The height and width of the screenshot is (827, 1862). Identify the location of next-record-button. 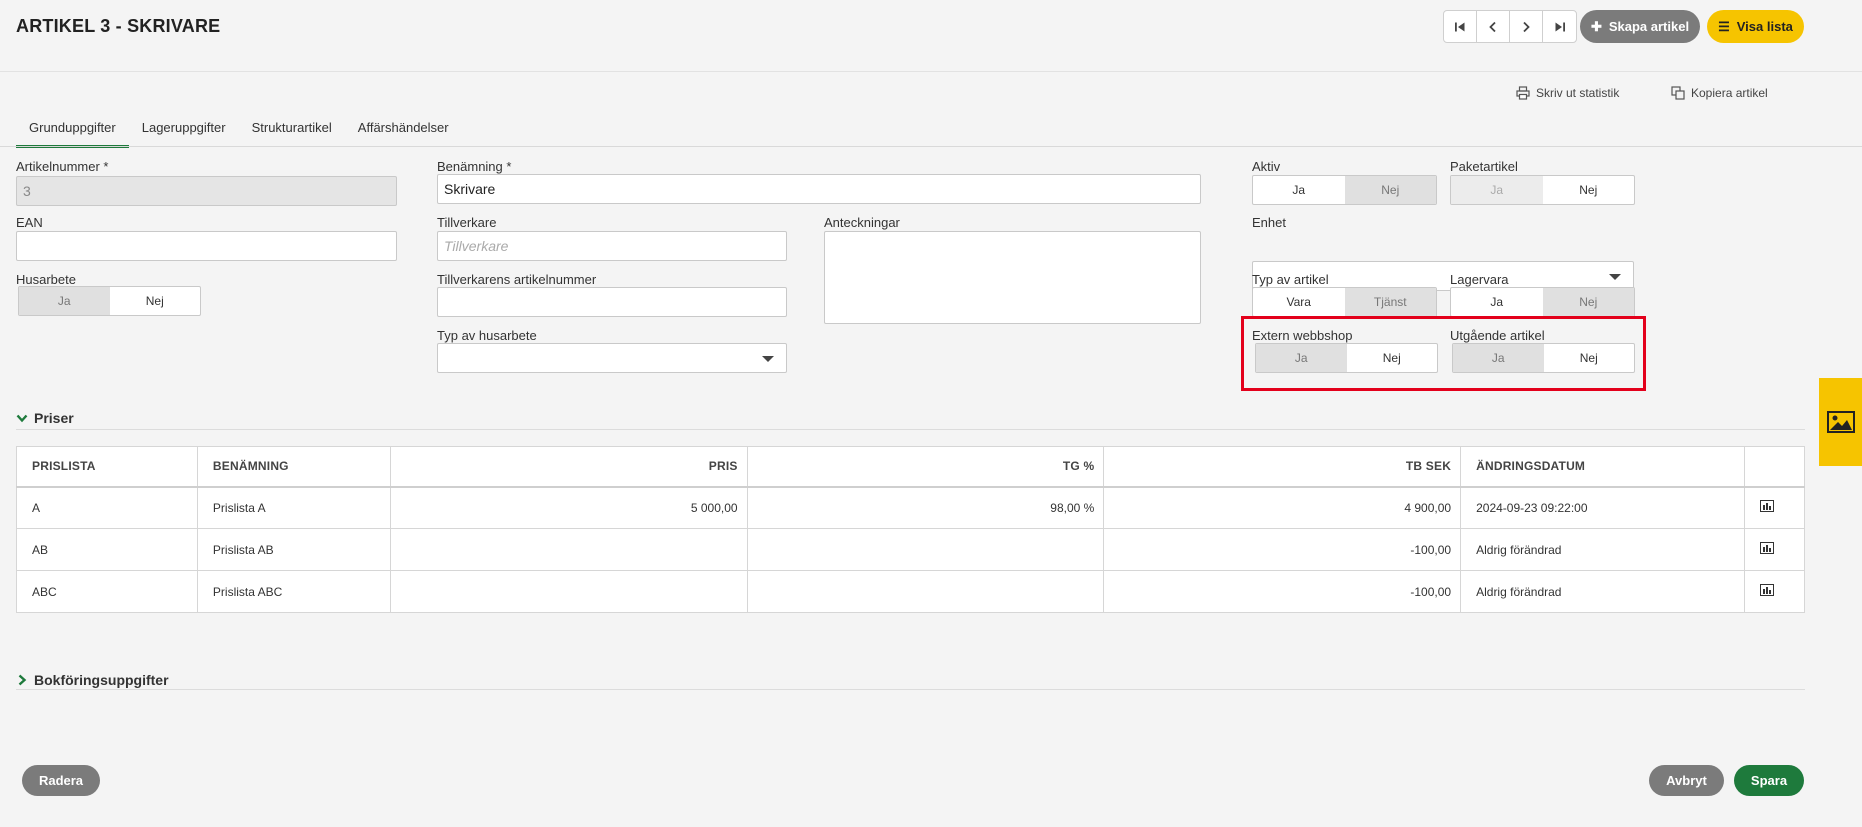
(1526, 26).